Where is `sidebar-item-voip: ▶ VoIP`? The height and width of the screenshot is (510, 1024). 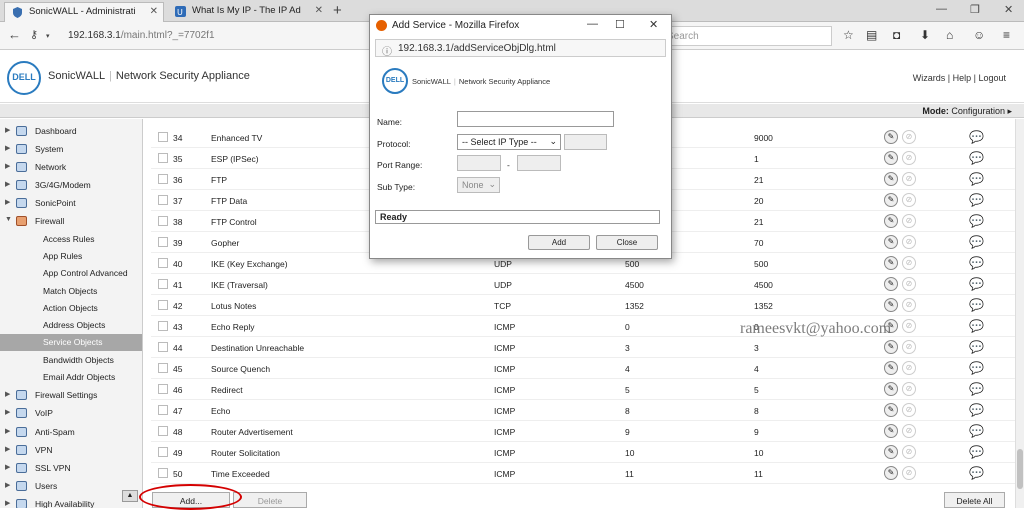 sidebar-item-voip: ▶ VoIP is located at coordinates (71, 413).